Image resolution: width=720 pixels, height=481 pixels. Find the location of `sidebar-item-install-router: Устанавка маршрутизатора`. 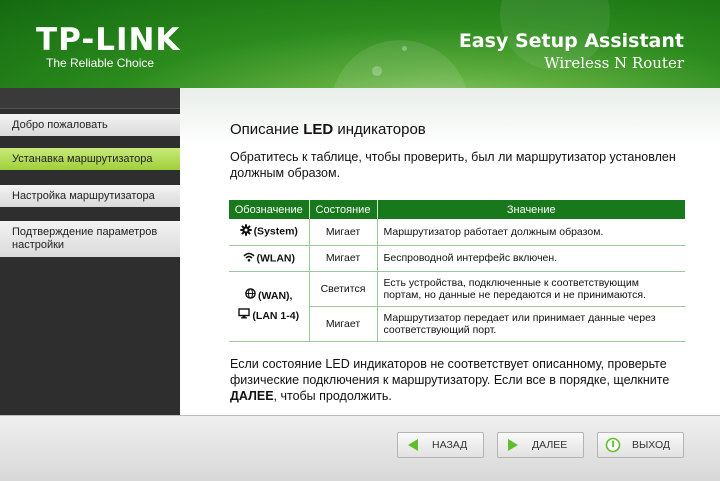

sidebar-item-install-router: Устанавка маршрутизатора is located at coordinates (90, 159).